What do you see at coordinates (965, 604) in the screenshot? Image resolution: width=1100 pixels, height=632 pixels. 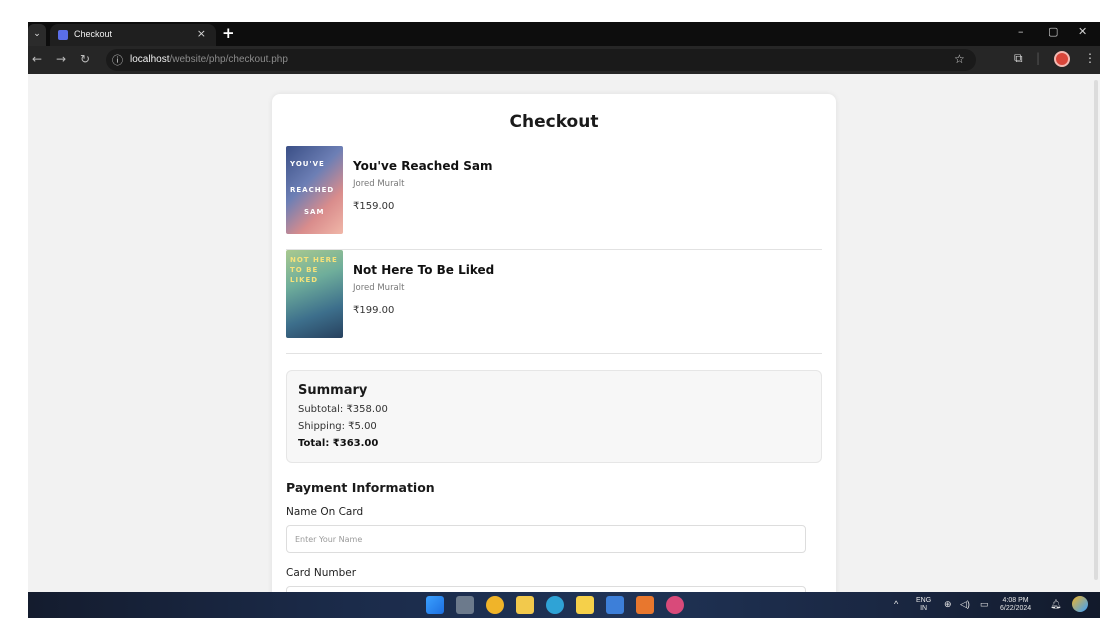 I see `volume-icon: ◁)` at bounding box center [965, 604].